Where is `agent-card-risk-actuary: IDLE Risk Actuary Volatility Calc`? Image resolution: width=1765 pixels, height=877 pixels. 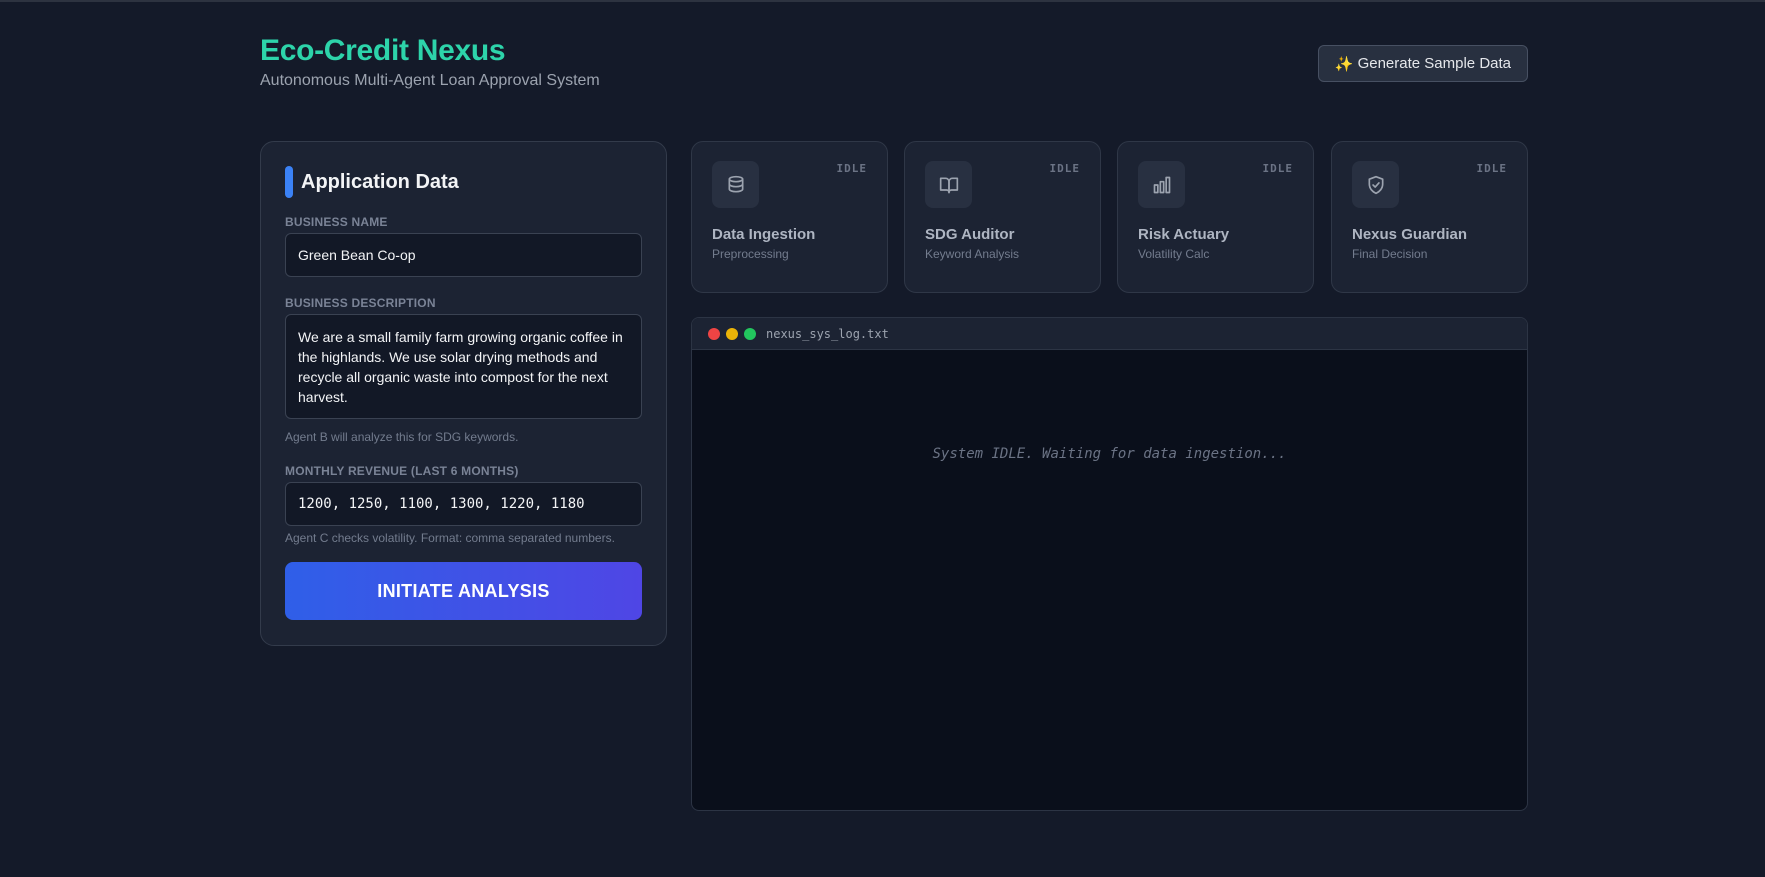
agent-card-risk-actuary: IDLE Risk Actuary Volatility Calc is located at coordinates (1215, 217).